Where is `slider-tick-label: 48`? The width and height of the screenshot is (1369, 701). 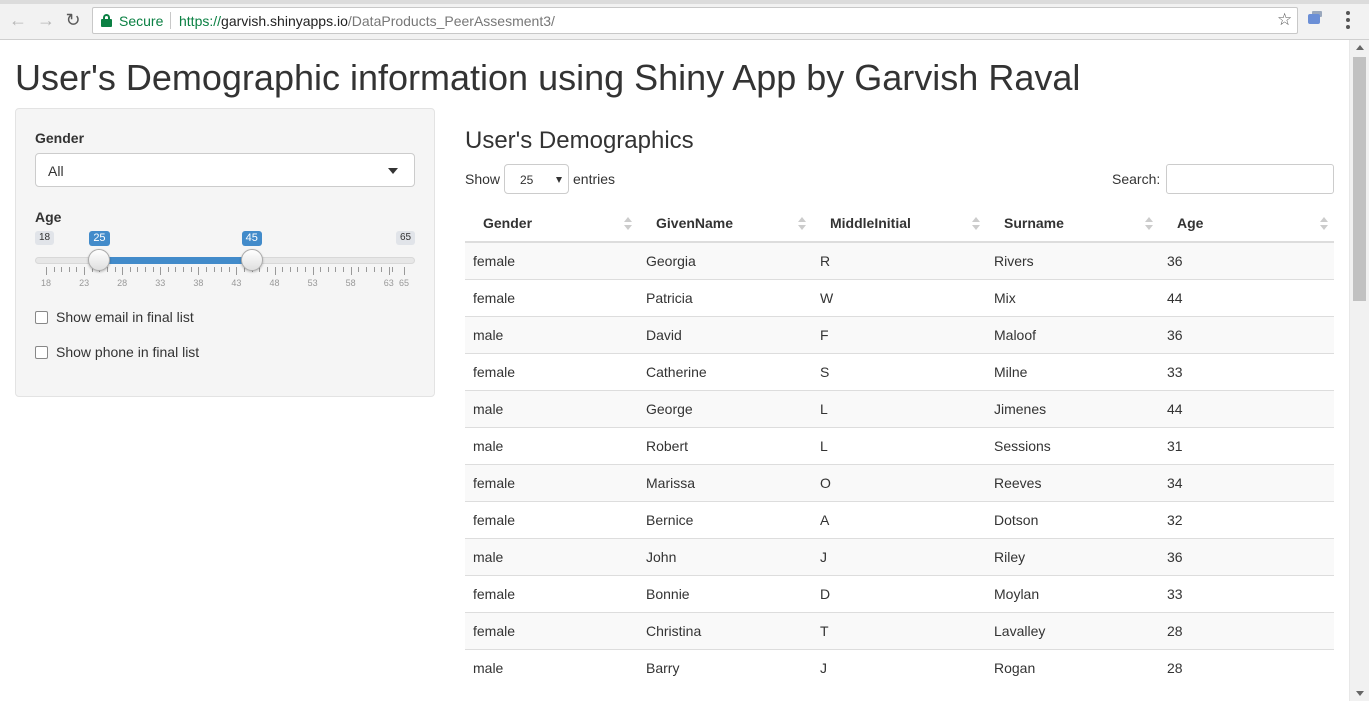 slider-tick-label: 48 is located at coordinates (274, 283).